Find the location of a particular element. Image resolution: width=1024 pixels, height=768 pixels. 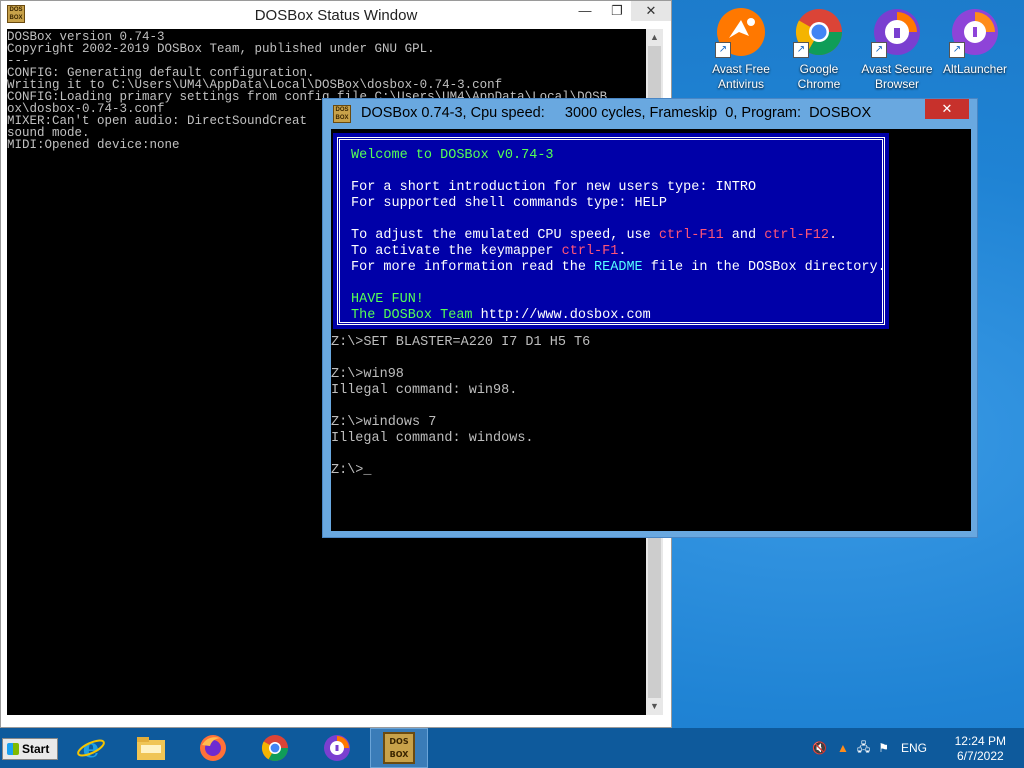

desktop-icon-label: Avast Free Antivirus is located at coordinates (741, 76).